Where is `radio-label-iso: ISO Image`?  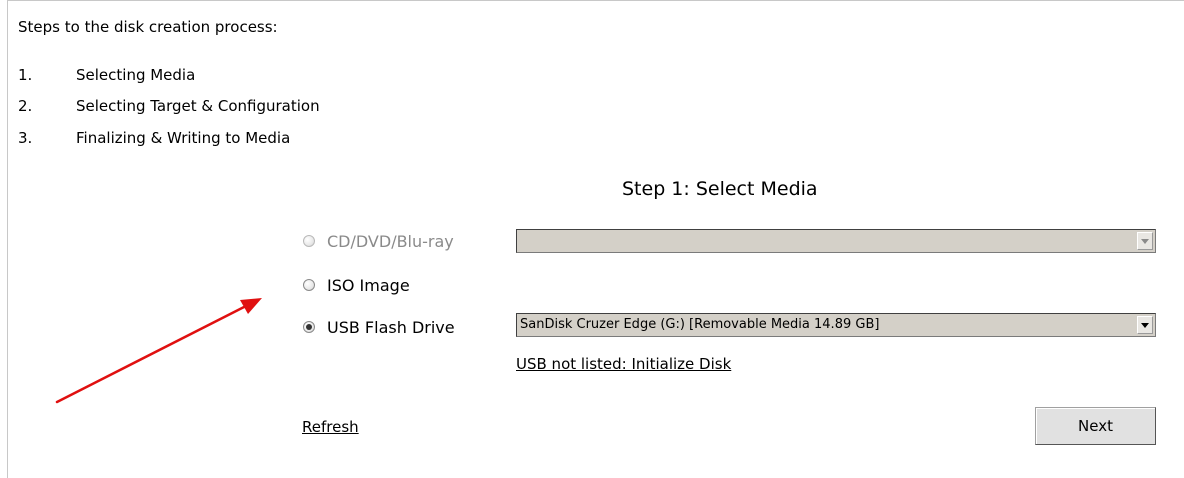
radio-label-iso: ISO Image is located at coordinates (368, 285).